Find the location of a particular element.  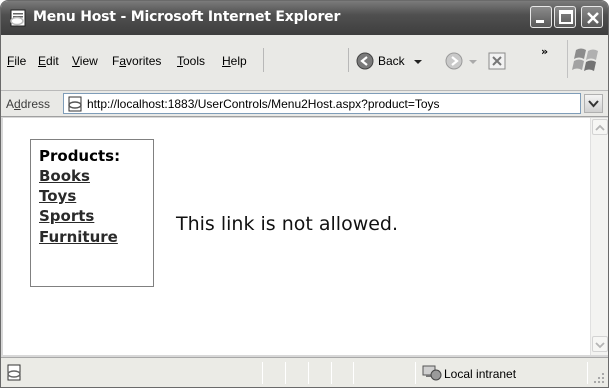

forward-button is located at coordinates (462, 61).